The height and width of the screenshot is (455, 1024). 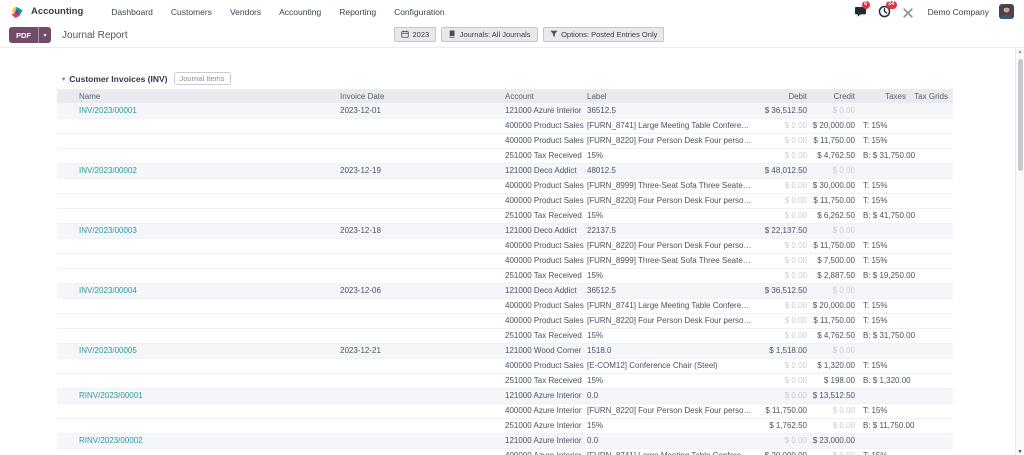 I want to click on messages-icon: 6, so click(x=862, y=9).